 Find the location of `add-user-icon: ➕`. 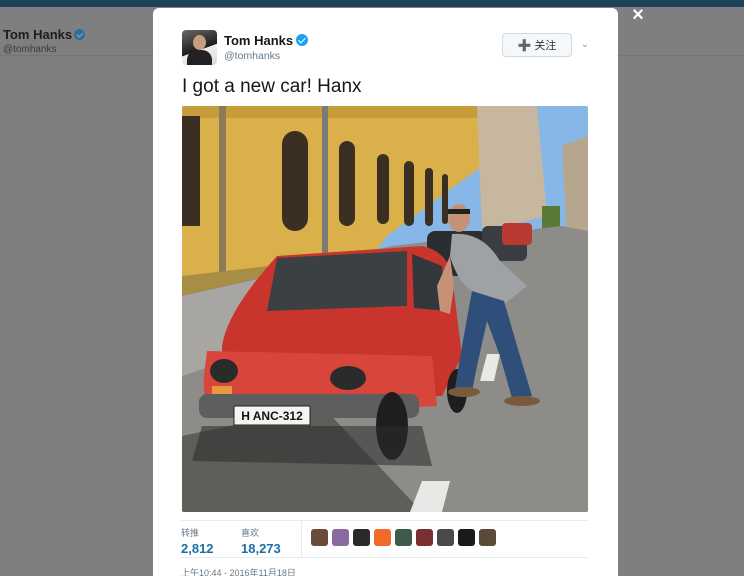

add-user-icon: ➕ is located at coordinates (524, 46).